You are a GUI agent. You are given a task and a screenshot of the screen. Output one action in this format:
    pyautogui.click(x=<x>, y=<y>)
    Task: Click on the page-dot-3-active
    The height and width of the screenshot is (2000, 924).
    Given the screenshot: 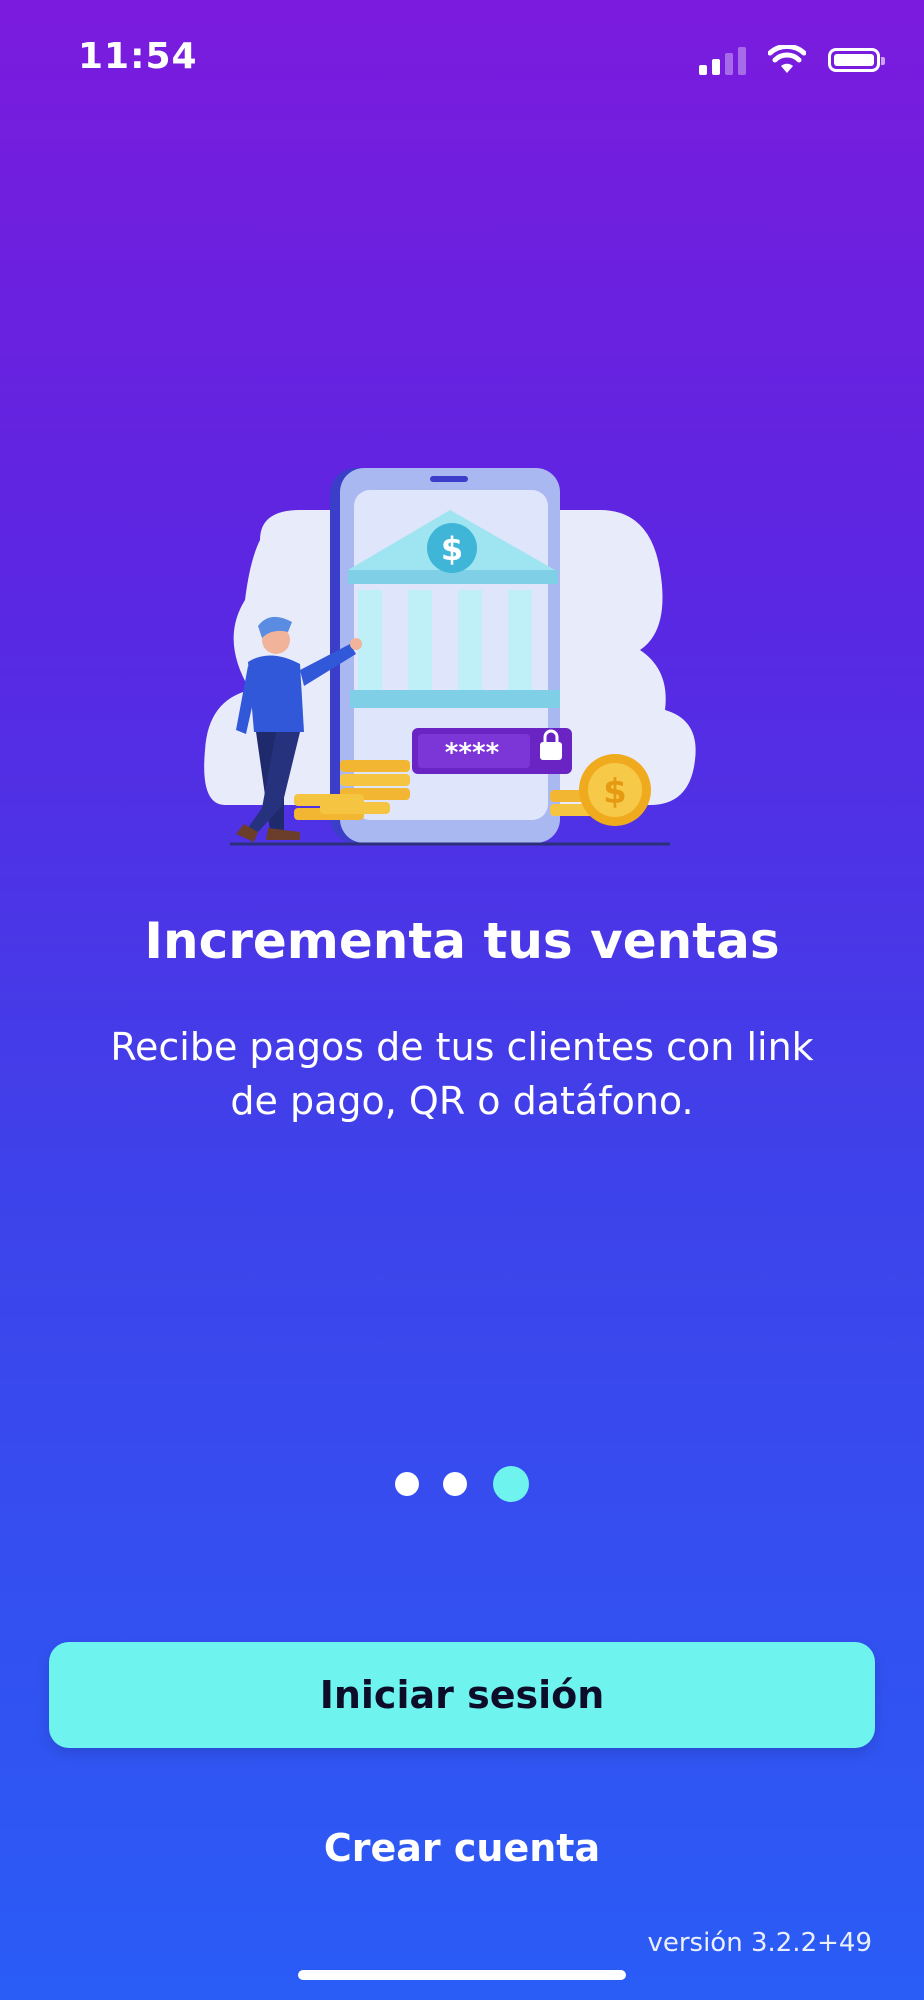 What is the action you would take?
    pyautogui.click(x=511, y=1484)
    